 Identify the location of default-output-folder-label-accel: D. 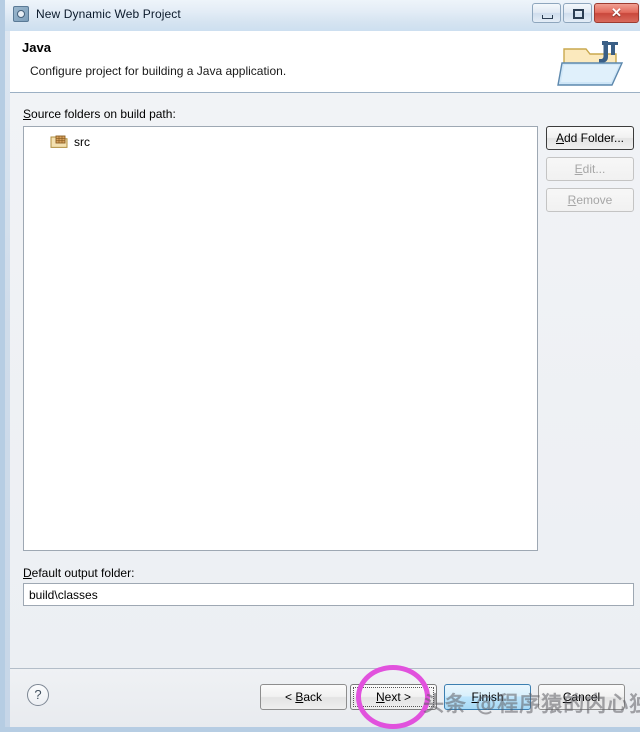
(27, 573).